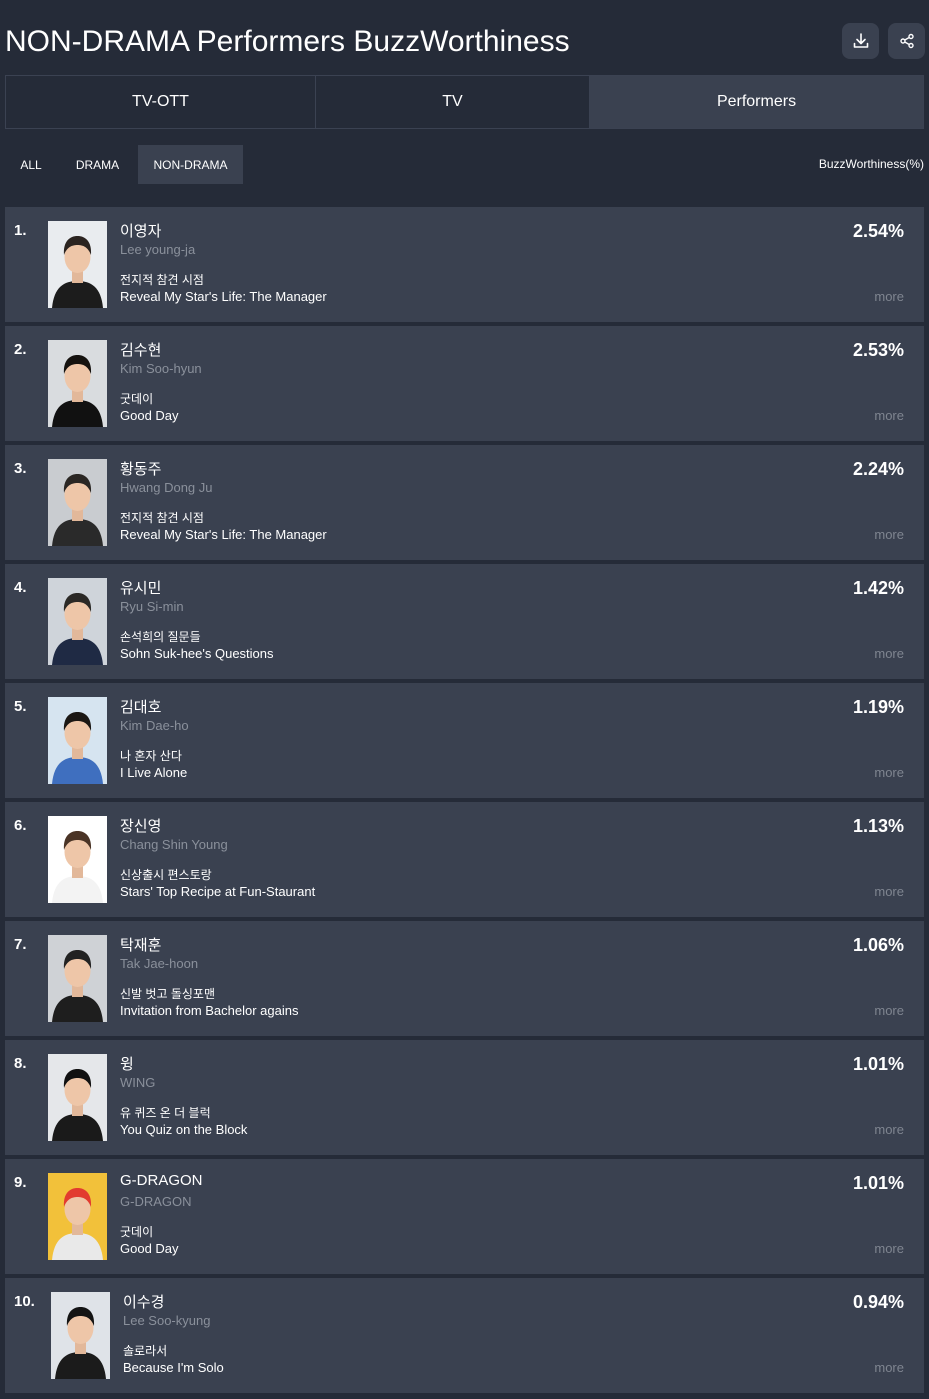 The height and width of the screenshot is (1399, 929). I want to click on performer-name-english: Kim Soo-hyun, so click(161, 368).